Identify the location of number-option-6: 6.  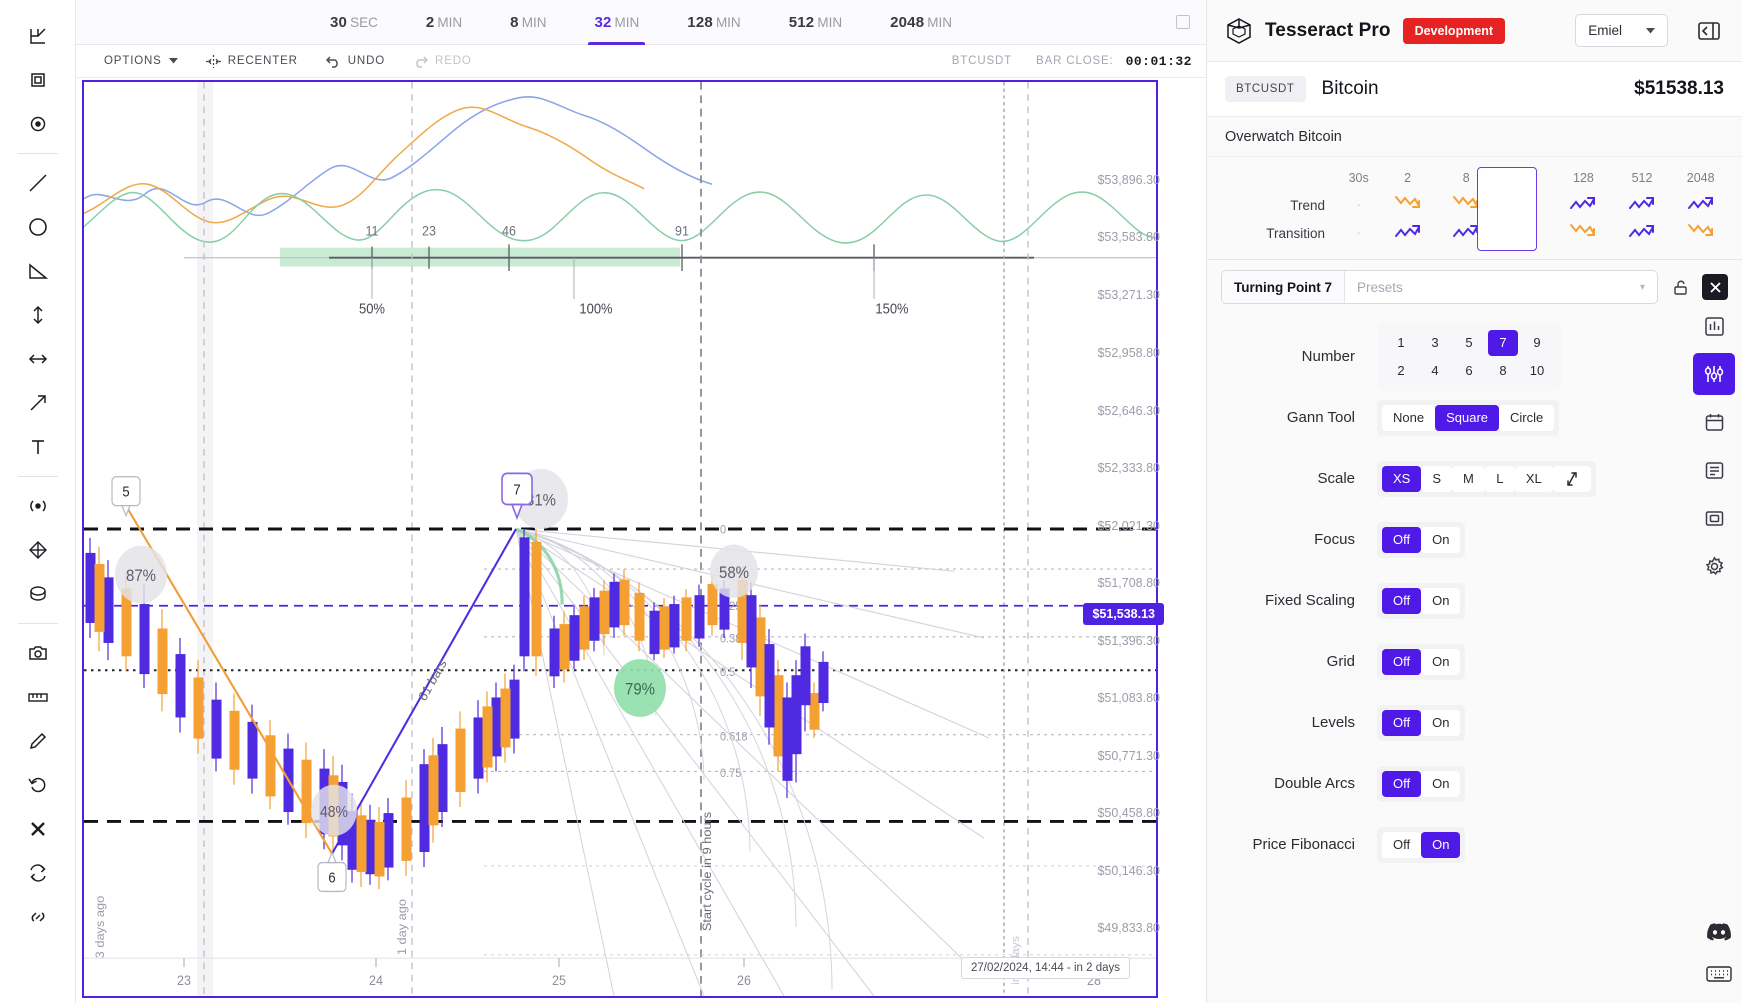
(1469, 371).